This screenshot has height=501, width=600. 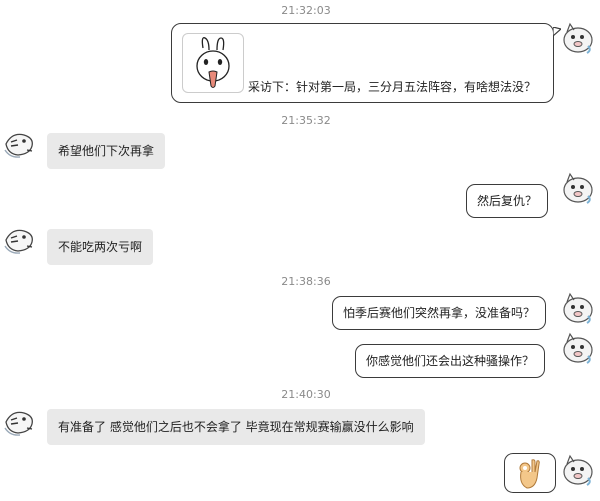 What do you see at coordinates (306, 10) in the screenshot?
I see `timestamp: 21:32:03` at bounding box center [306, 10].